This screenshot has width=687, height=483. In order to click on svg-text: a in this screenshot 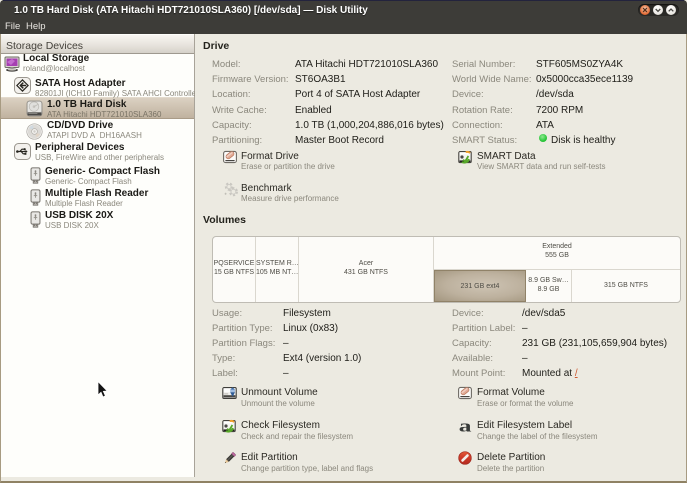, I will do `click(465, 426)`.